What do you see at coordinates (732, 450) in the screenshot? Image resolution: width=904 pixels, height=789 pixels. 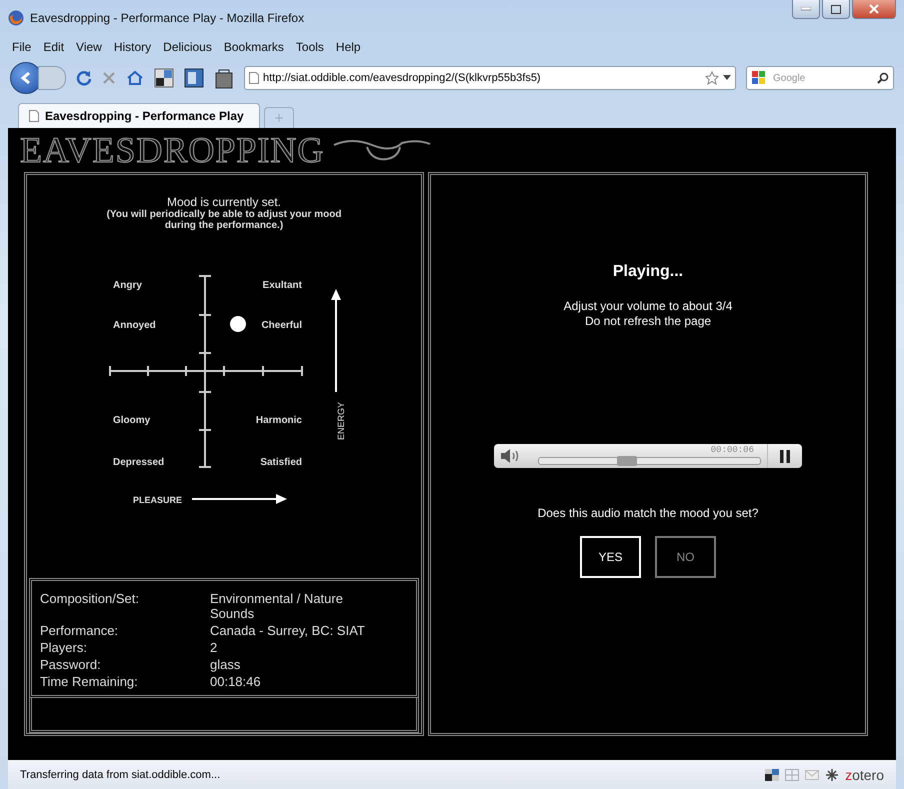 I see `playback-time: 00:00:06` at bounding box center [732, 450].